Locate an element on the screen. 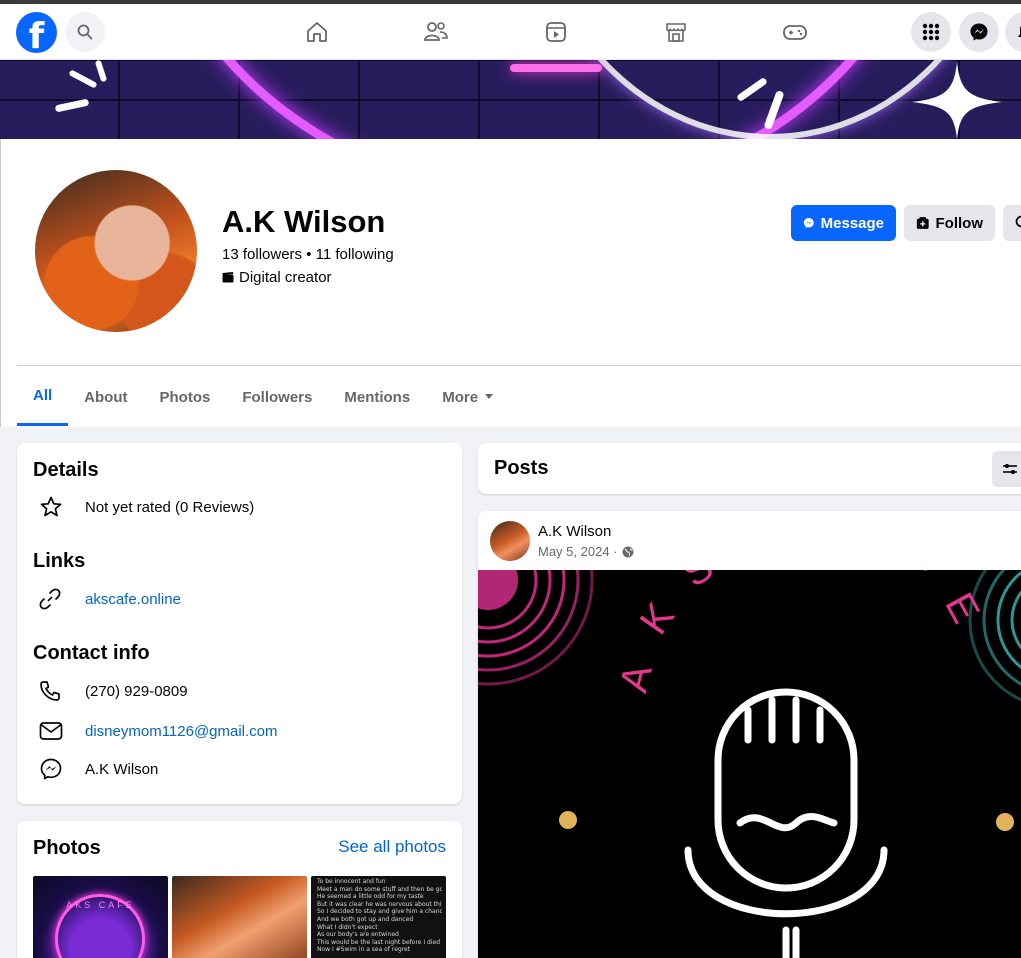 Image resolution: width=1021 pixels, height=958 pixels. email-link: disneymom1126@gmail.com is located at coordinates (181, 731).